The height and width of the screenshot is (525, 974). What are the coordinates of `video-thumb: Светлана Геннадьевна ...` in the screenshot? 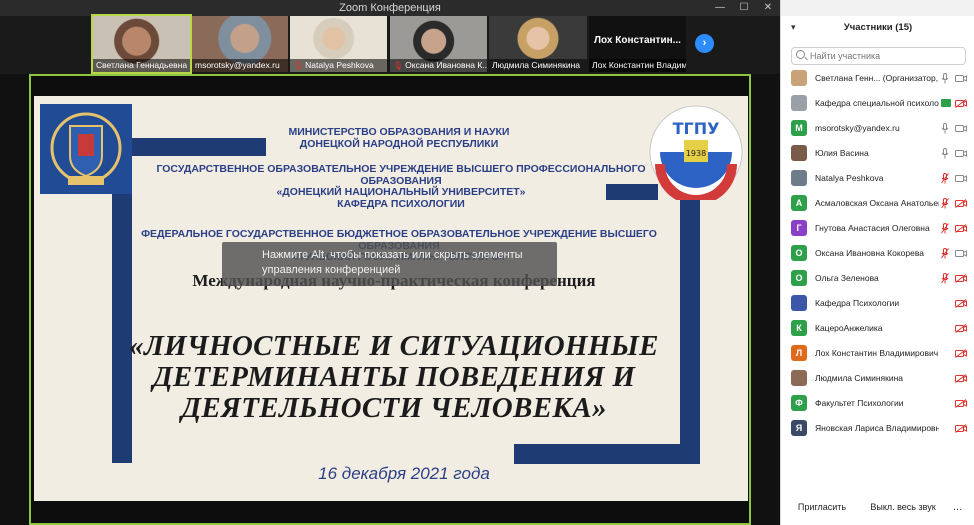 It's located at (141, 44).